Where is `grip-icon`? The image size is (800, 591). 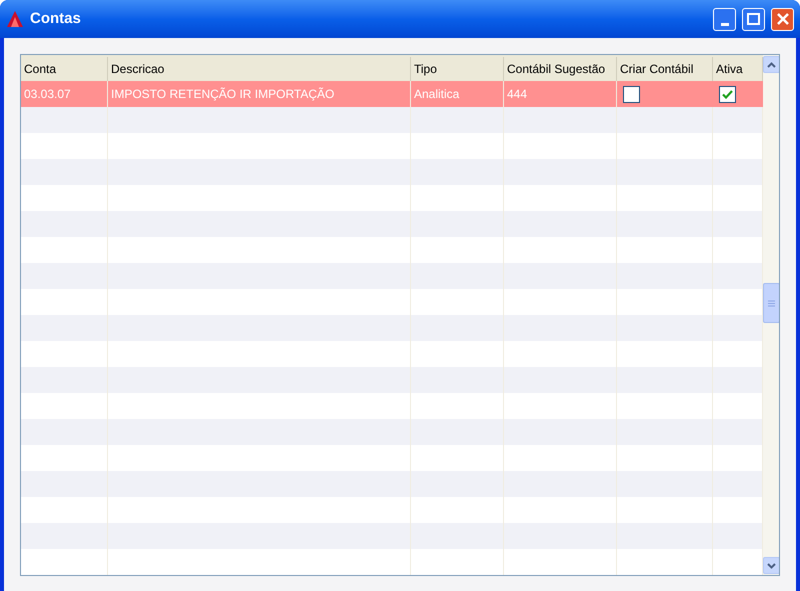 grip-icon is located at coordinates (771, 303).